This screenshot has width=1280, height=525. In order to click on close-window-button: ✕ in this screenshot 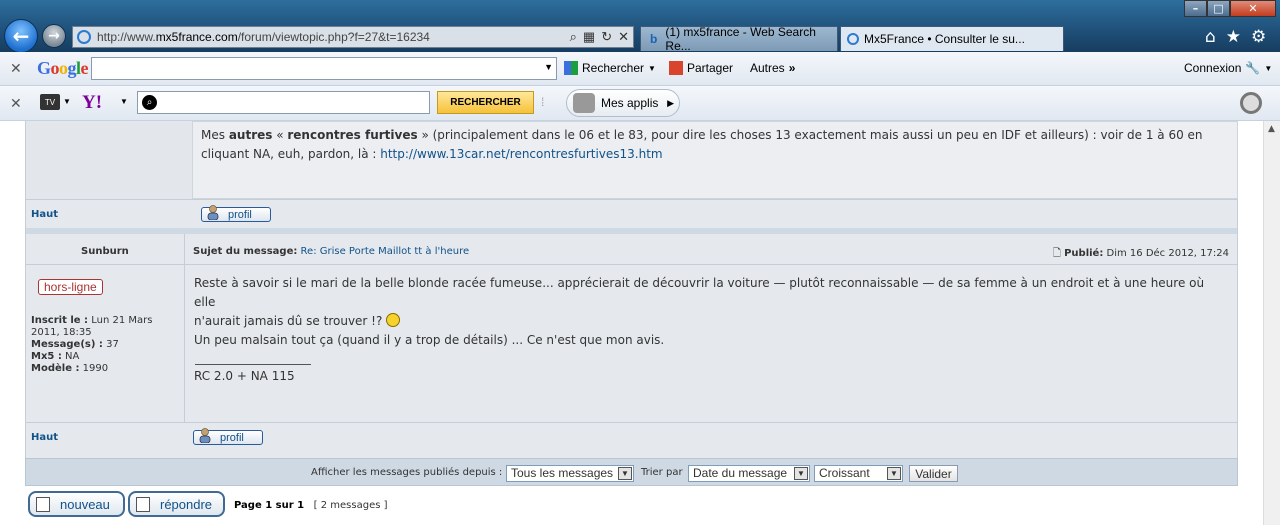, I will do `click(1253, 8)`.